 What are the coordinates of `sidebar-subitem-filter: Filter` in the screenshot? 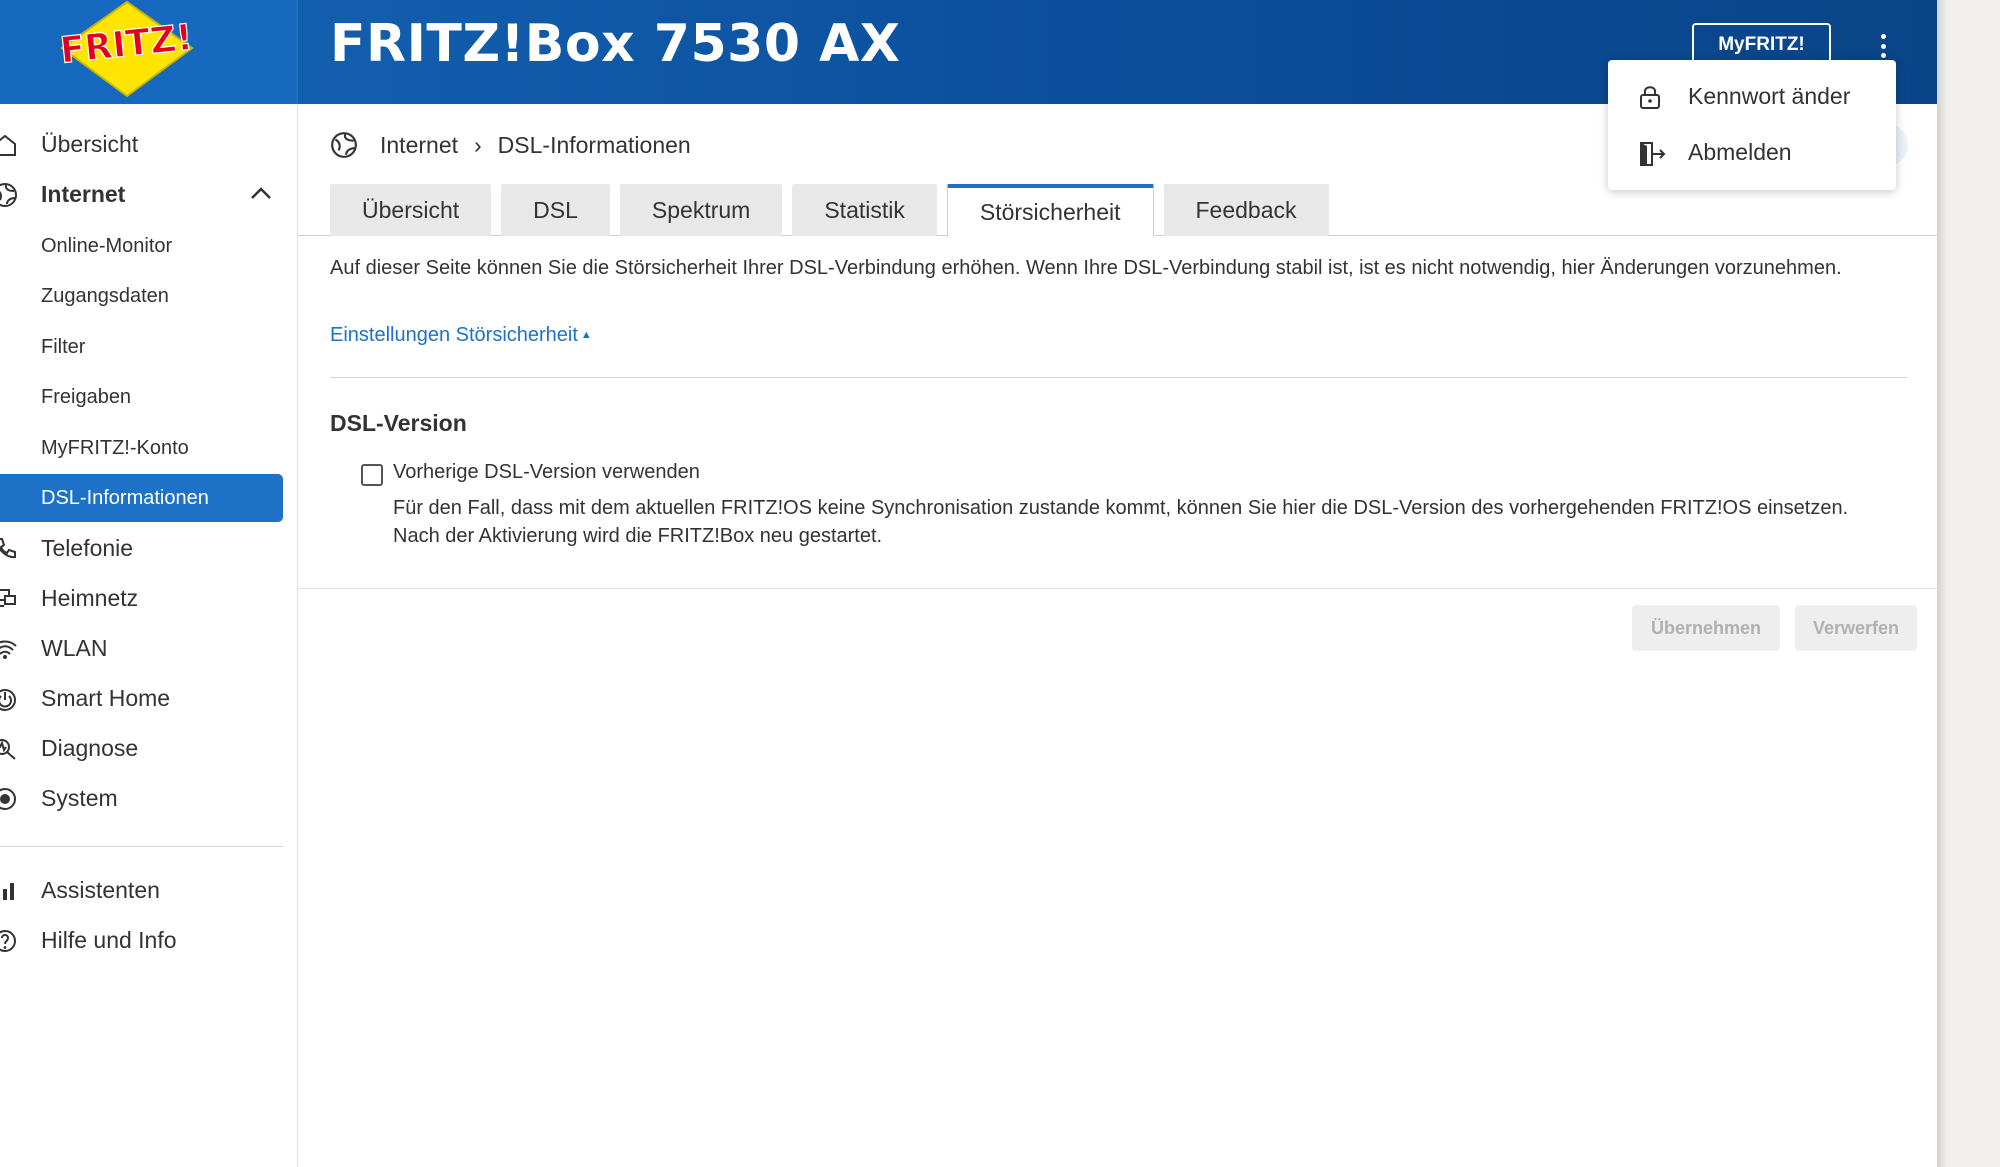 It's located at (141, 347).